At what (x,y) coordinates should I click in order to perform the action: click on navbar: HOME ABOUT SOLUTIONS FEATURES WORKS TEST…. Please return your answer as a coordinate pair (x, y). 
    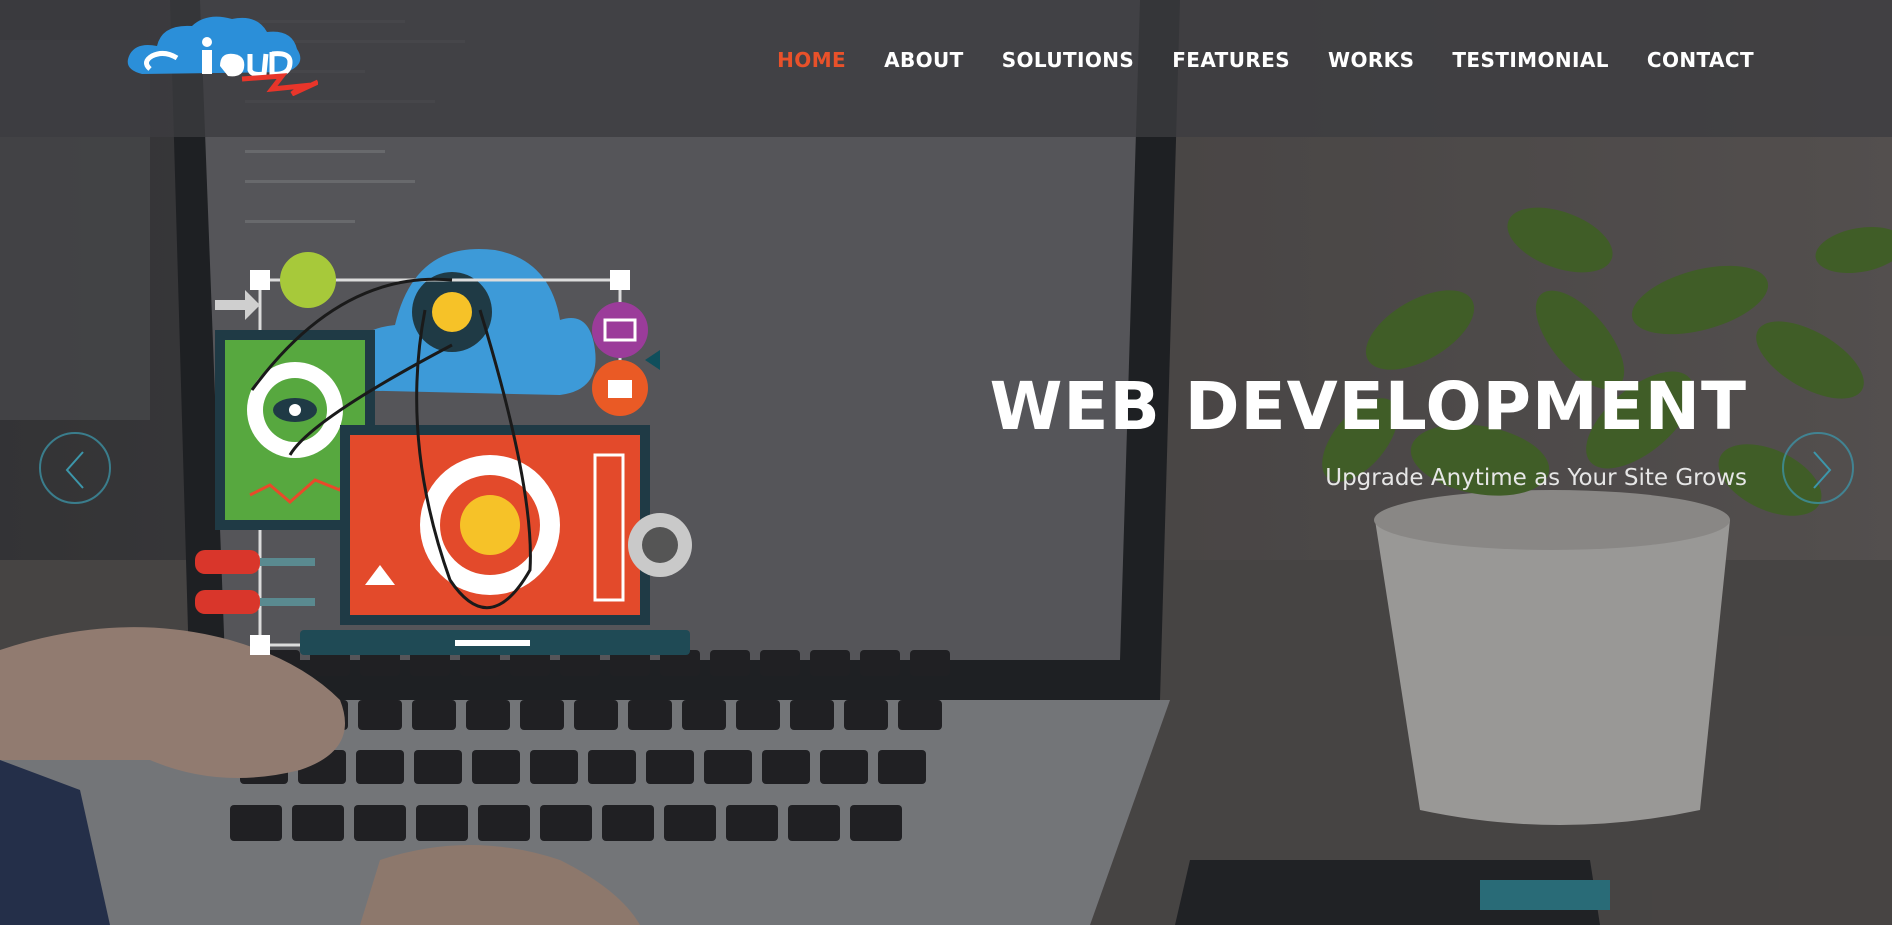
    Looking at the image, I should click on (946, 68).